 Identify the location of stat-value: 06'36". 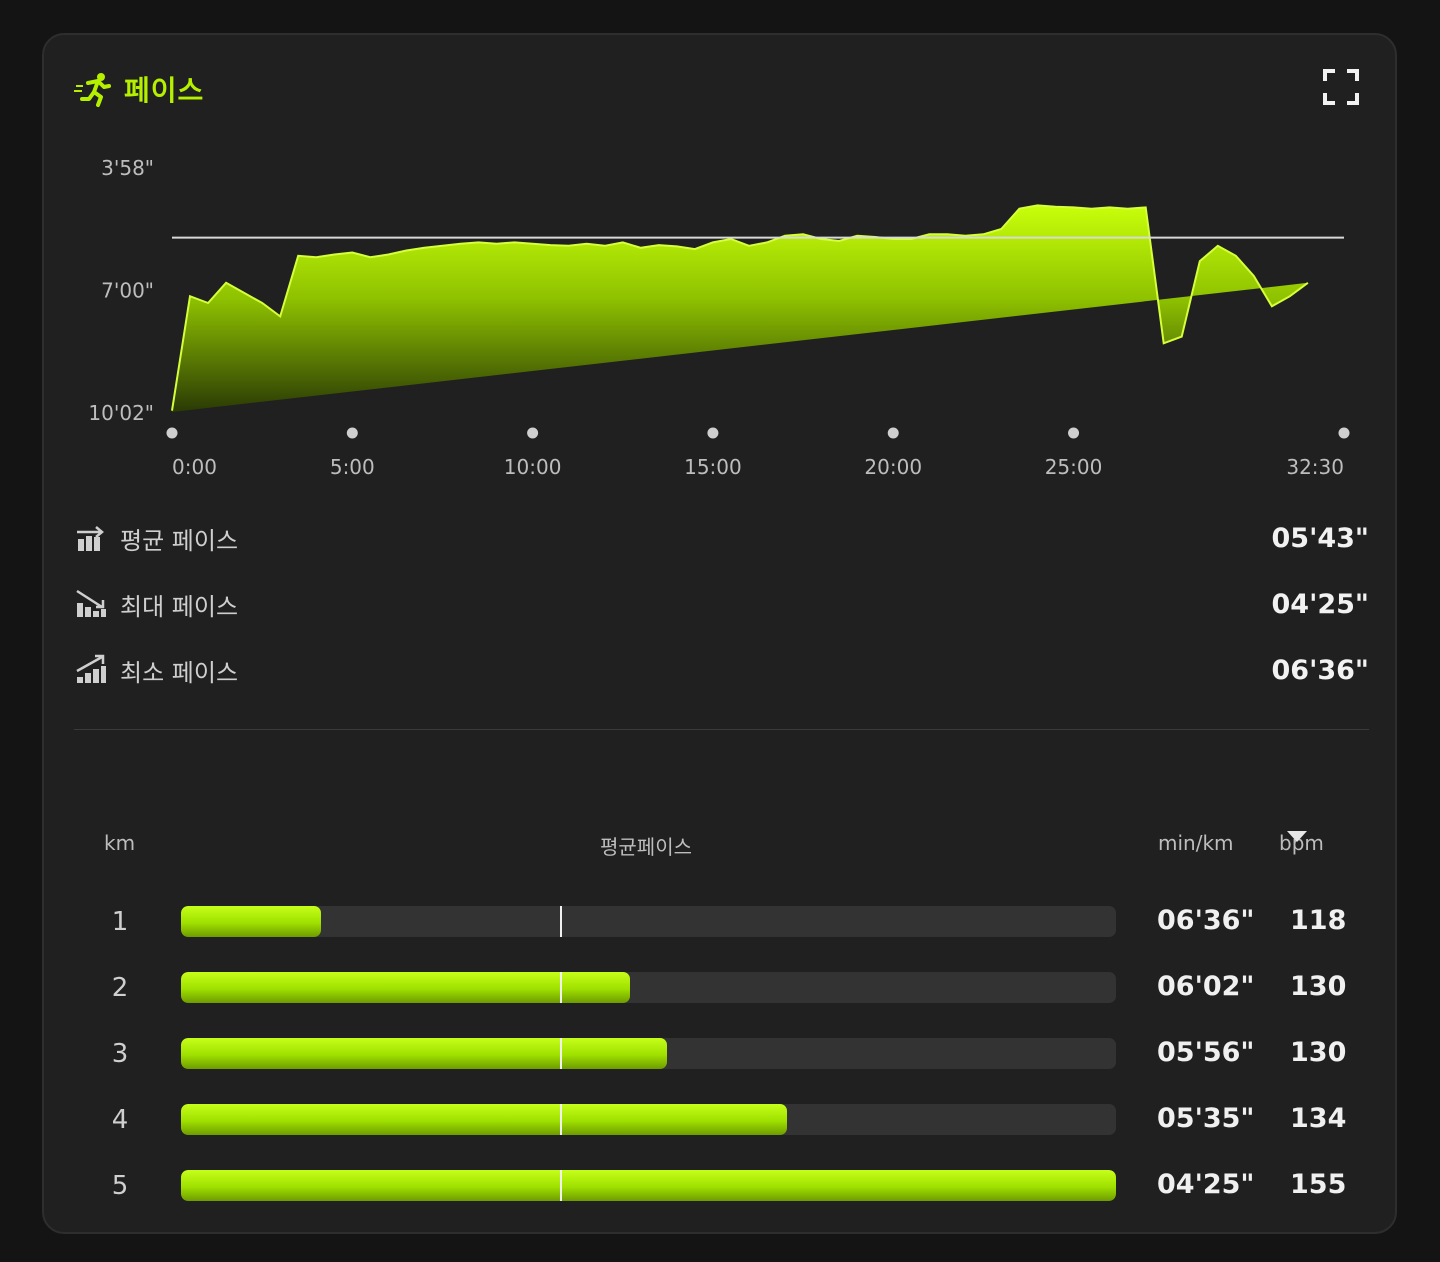
(1320, 670).